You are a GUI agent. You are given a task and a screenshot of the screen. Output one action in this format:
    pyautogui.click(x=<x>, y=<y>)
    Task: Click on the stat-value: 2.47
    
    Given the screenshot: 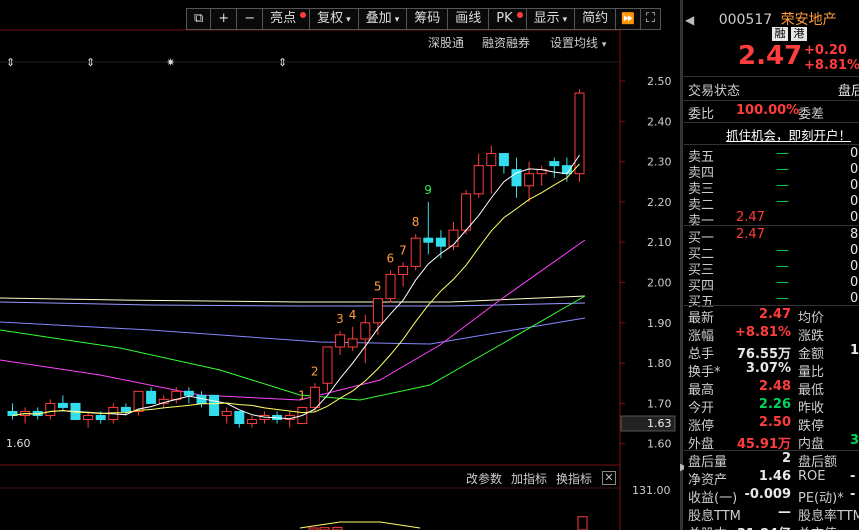 What is the action you would take?
    pyautogui.click(x=774, y=314)
    